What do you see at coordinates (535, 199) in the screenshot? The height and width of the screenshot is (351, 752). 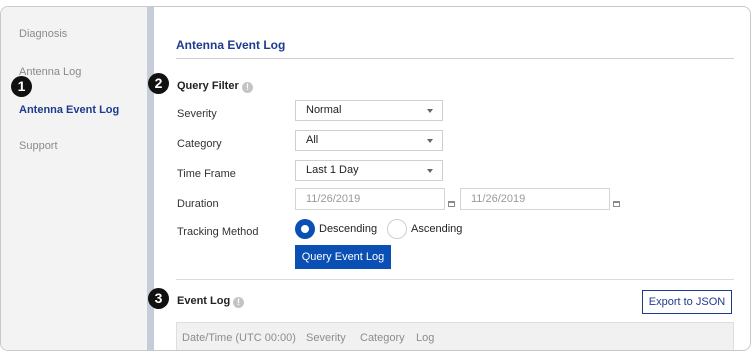 I see `duration-end-input: 11/26/2019` at bounding box center [535, 199].